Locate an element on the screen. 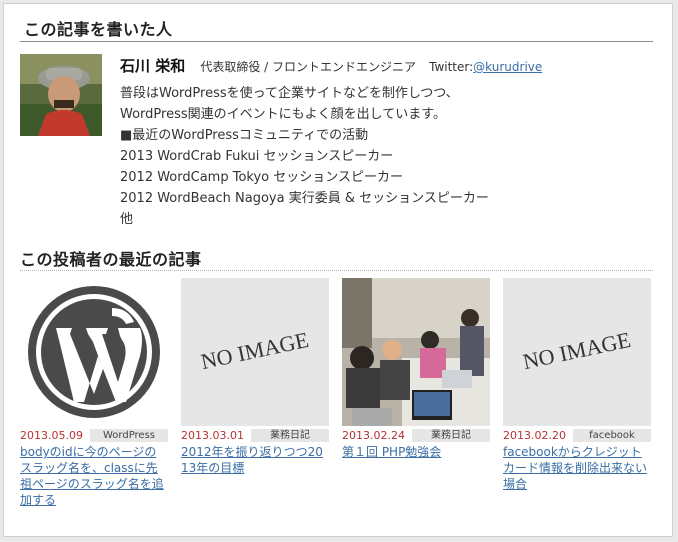  author-section-title: この記事を書いた人 is located at coordinates (98, 29).